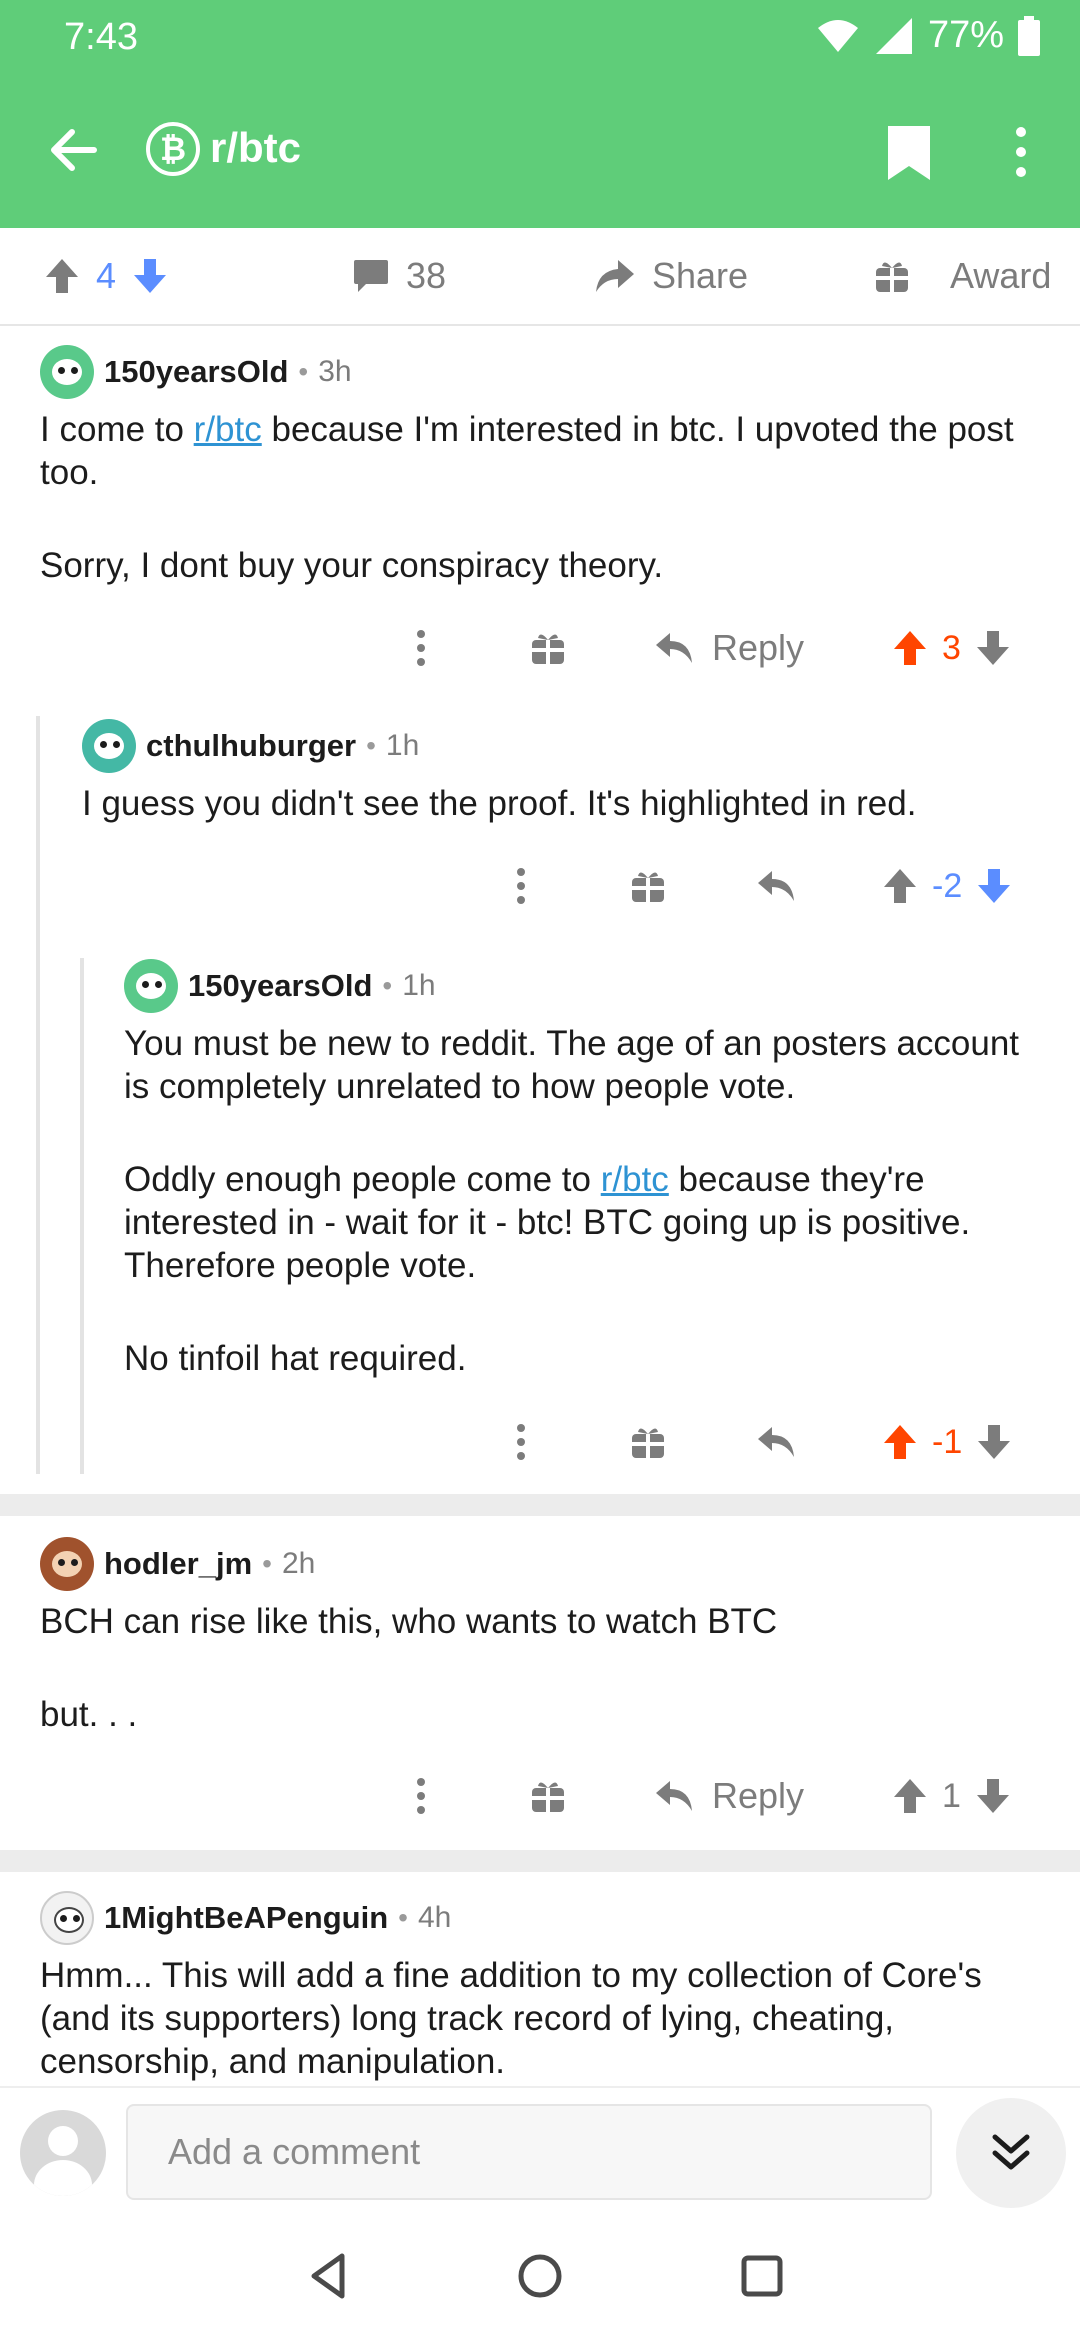  I want to click on comment-actions: -1, so click(540, 1442).